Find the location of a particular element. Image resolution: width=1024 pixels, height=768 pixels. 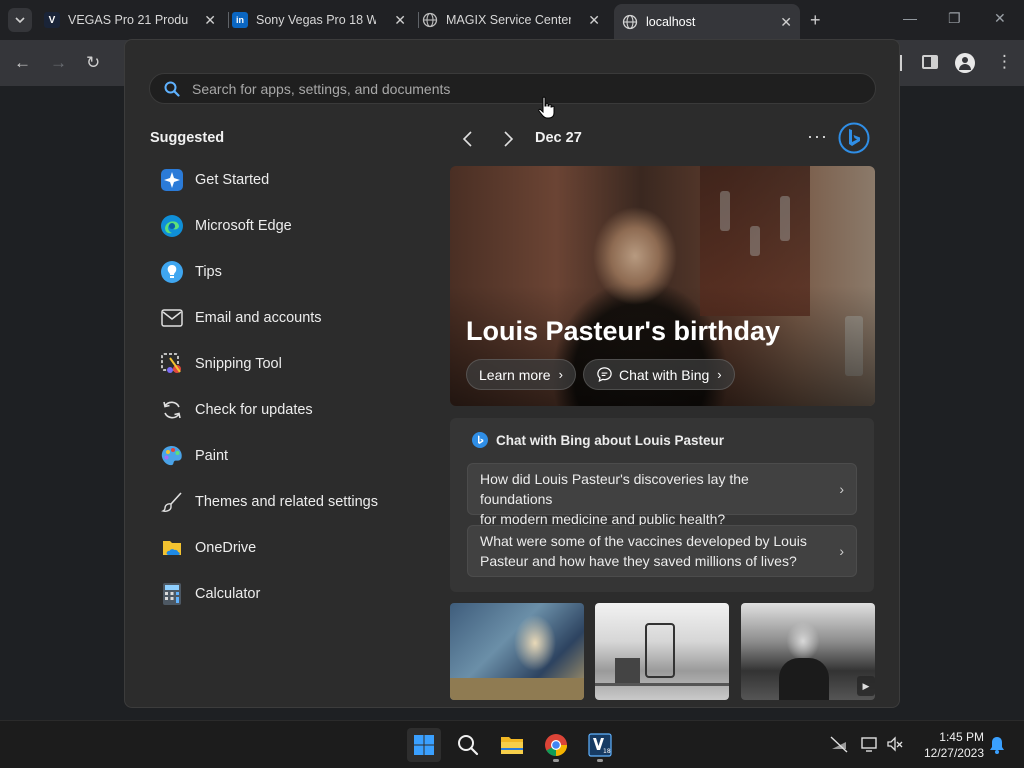

suggested-item-label: Tips is located at coordinates (208, 272).